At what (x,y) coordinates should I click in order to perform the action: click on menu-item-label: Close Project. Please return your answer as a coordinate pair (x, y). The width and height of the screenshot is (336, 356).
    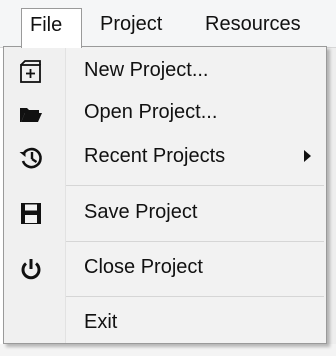
    Looking at the image, I should click on (143, 267).